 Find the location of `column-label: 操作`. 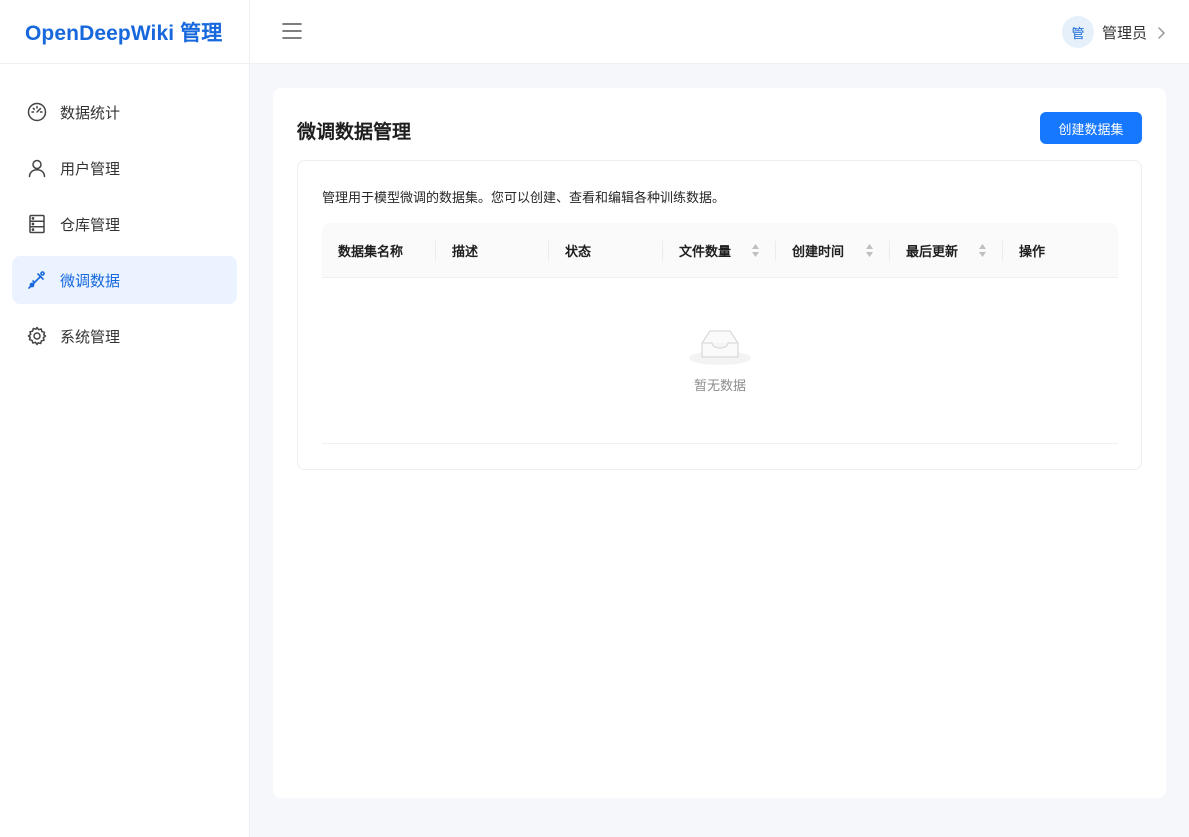

column-label: 操作 is located at coordinates (1032, 252).